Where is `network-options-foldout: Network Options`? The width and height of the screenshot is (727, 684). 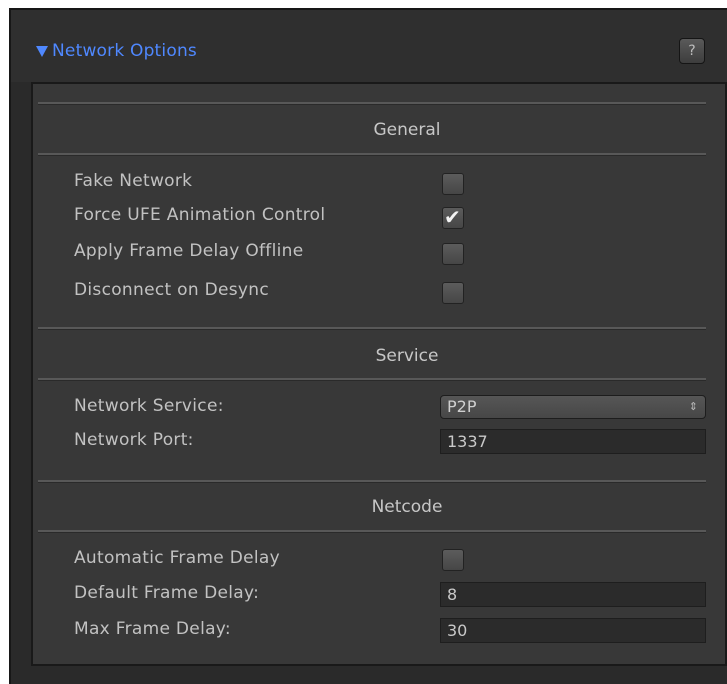 network-options-foldout: Network Options is located at coordinates (110, 51).